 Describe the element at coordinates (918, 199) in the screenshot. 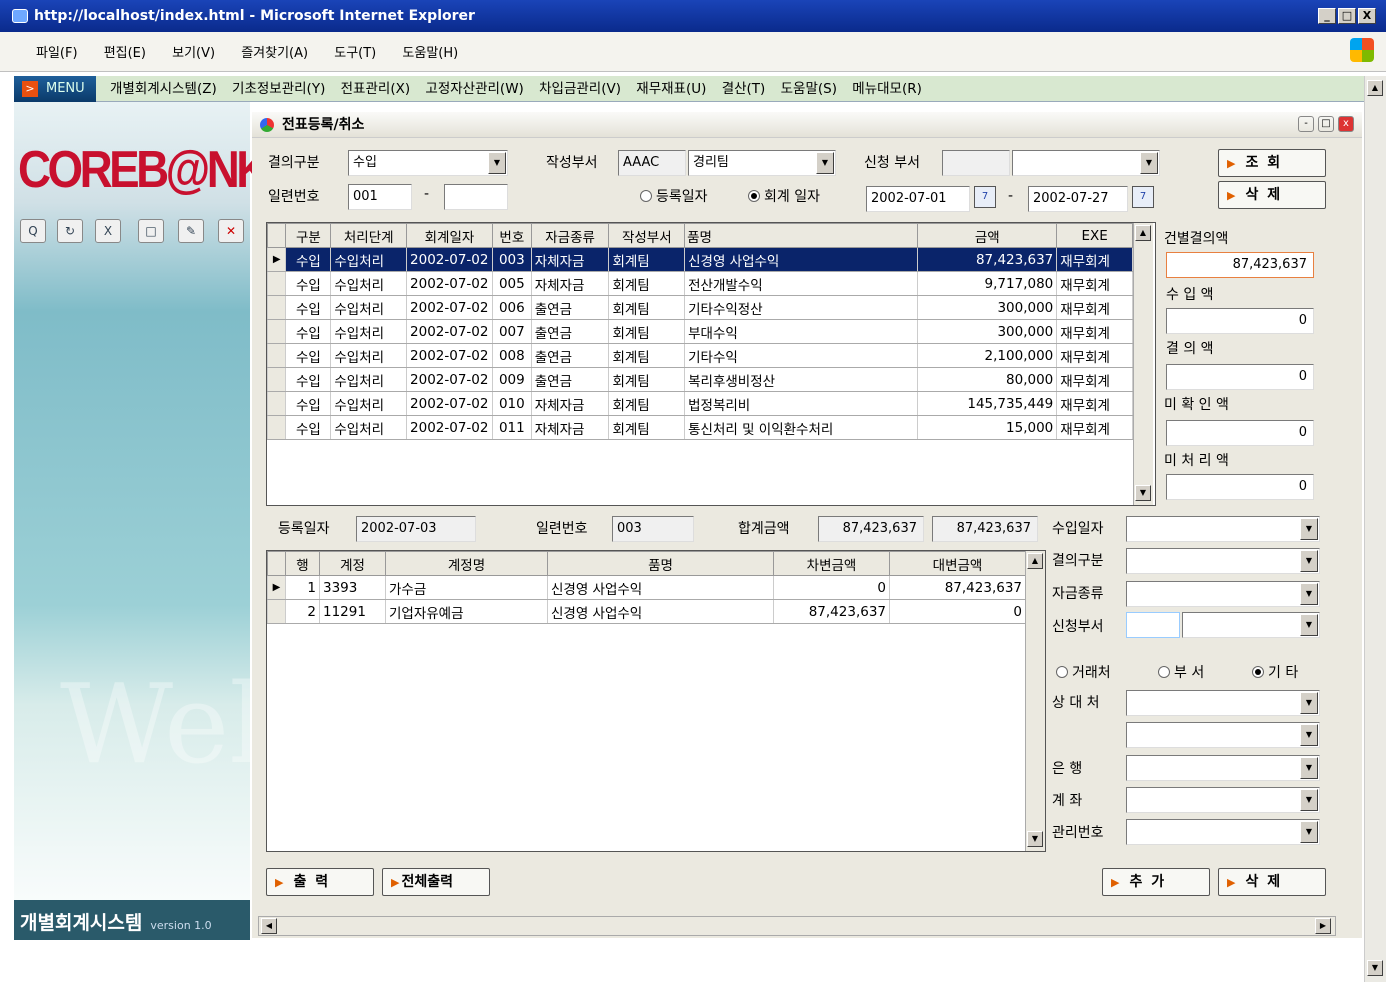

I see `date-from-input: 2002-07-01` at that location.